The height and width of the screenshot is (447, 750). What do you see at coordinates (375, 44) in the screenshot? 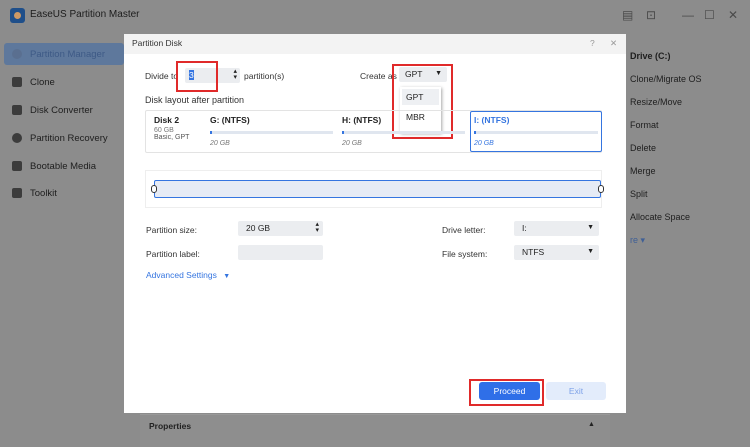
I see `dialog-titlebar: Partition Disk ? ✕` at bounding box center [375, 44].